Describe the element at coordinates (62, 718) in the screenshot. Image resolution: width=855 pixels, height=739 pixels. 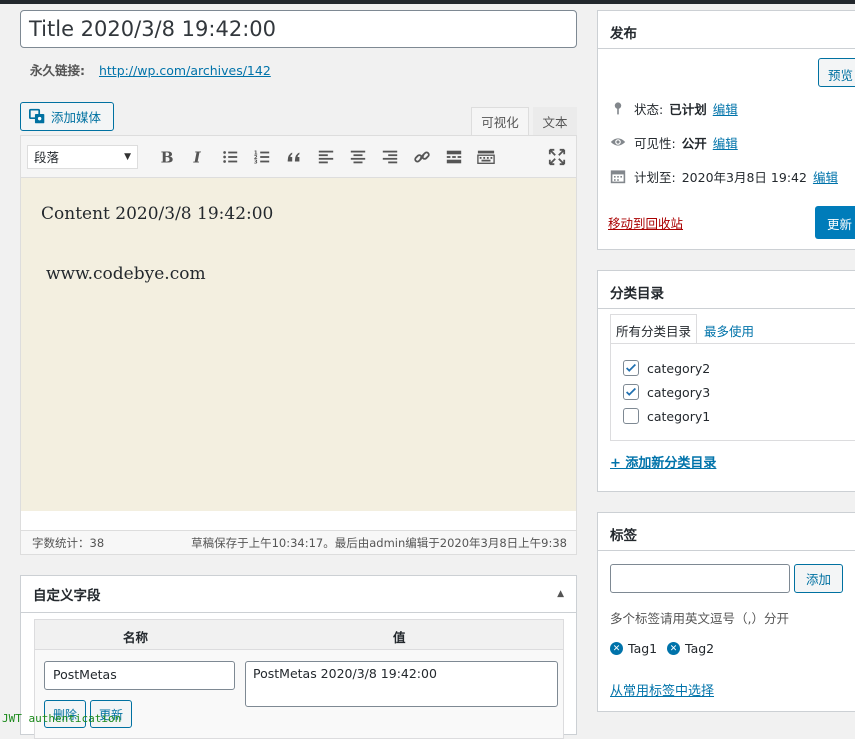
I see `debug-text: JWT authentication` at that location.